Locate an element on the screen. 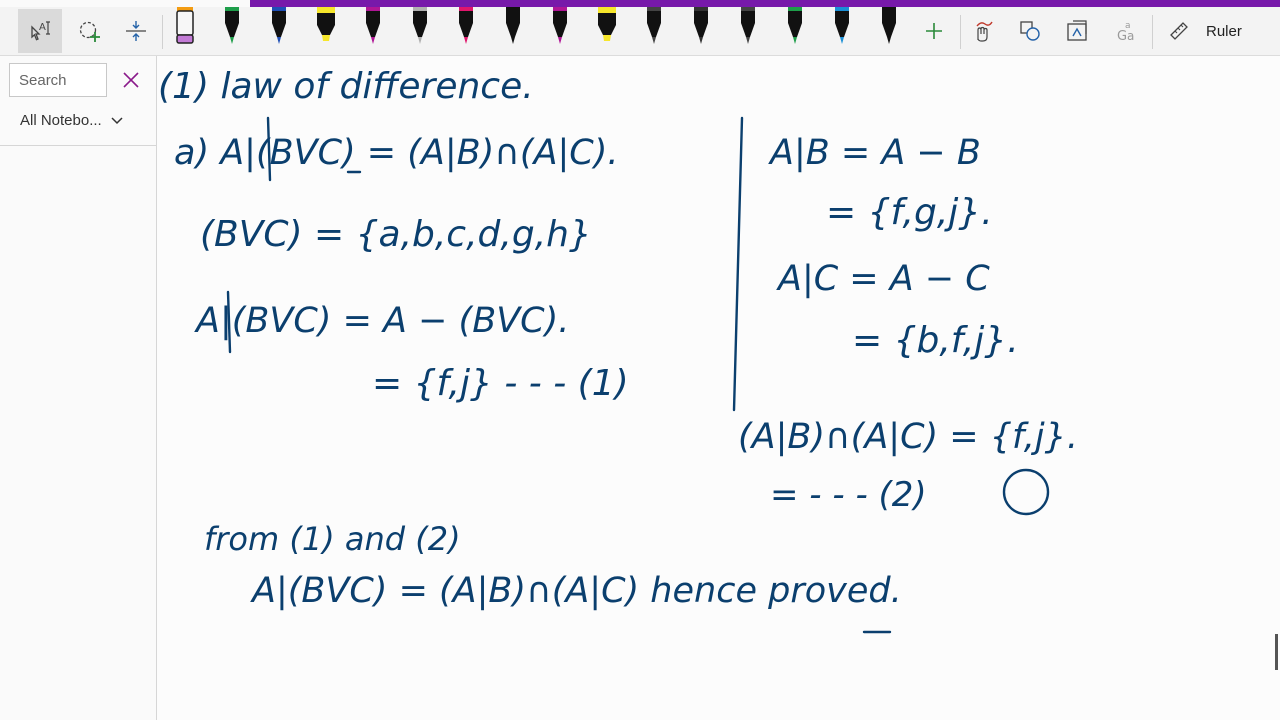  pen-11-pen is located at coordinates (654, 27).